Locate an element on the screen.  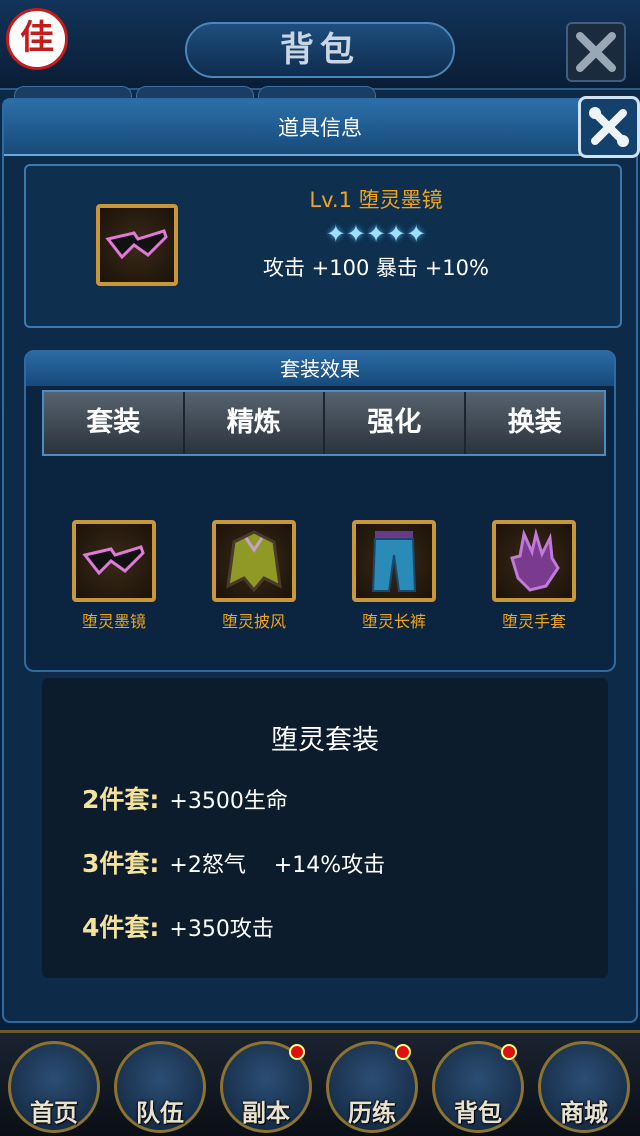
nav-label: 背包 is located at coordinates (478, 1113).